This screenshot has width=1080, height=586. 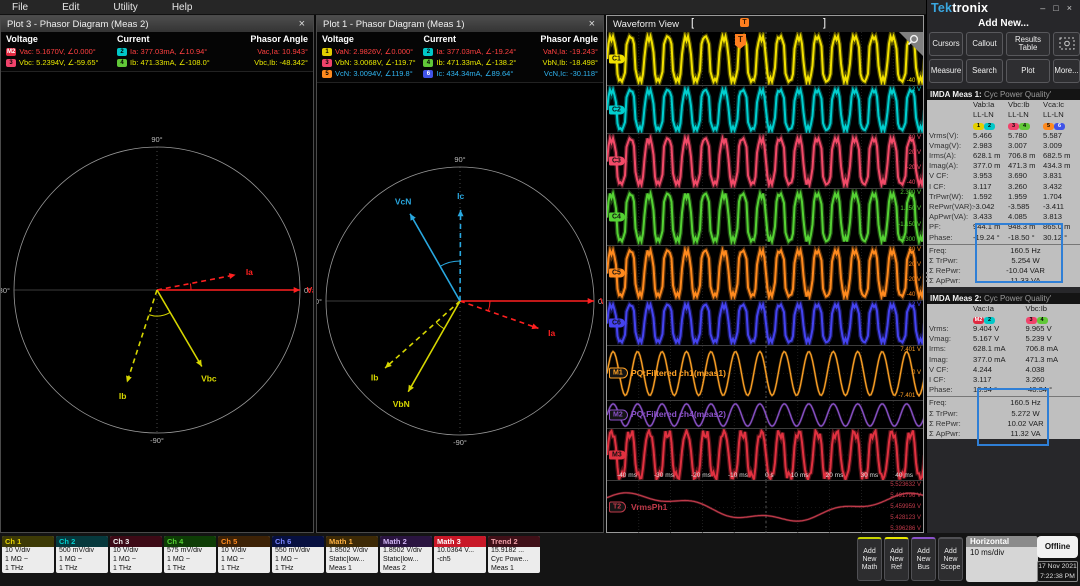 I want to click on zoom-bracket-left: [, so click(x=692, y=23).